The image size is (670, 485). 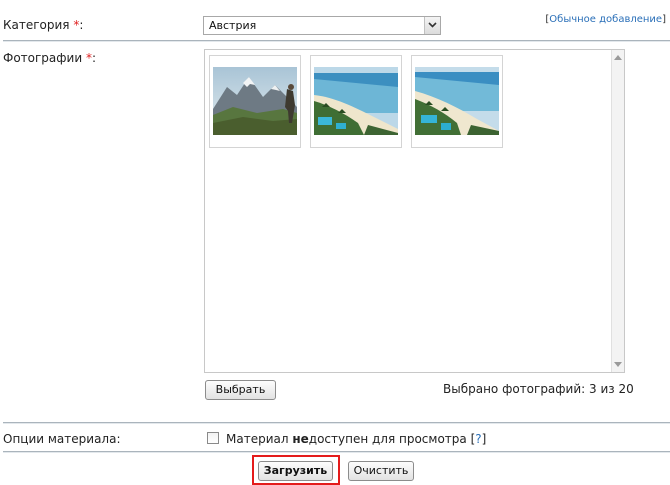 I want to click on chevron-down-icon, so click(x=432, y=25).